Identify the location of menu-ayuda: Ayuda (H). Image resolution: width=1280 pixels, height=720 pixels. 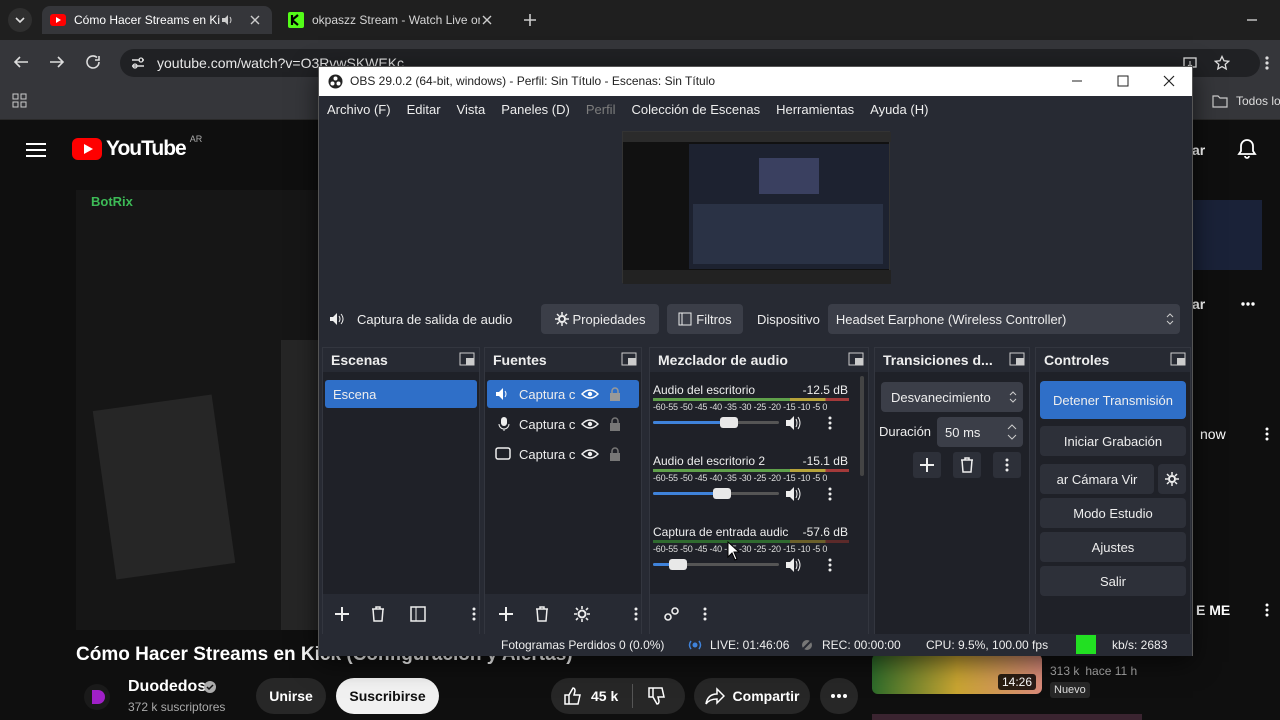
(899, 109).